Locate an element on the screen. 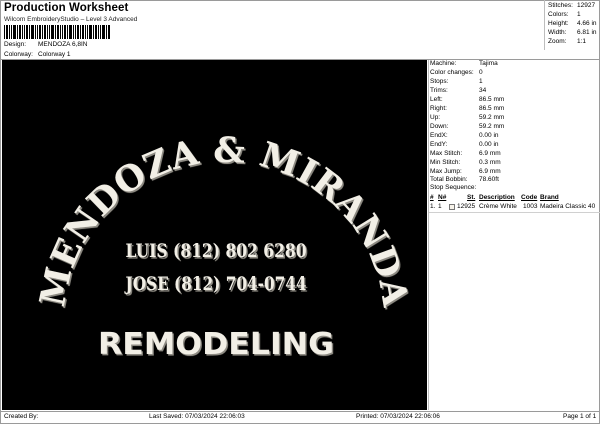 This screenshot has width=600, height=424. row-description: Crème White is located at coordinates (498, 206).